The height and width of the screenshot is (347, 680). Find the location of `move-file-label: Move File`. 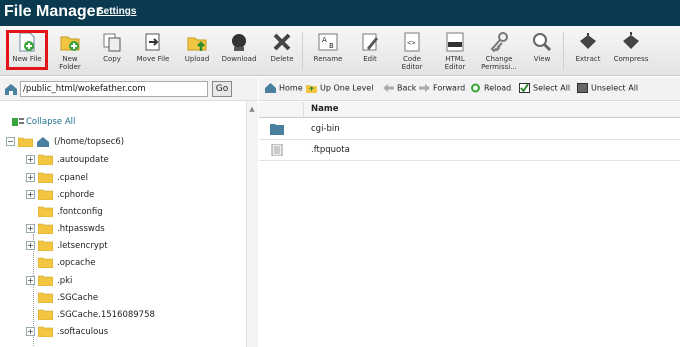

move-file-label: Move File is located at coordinates (153, 59).